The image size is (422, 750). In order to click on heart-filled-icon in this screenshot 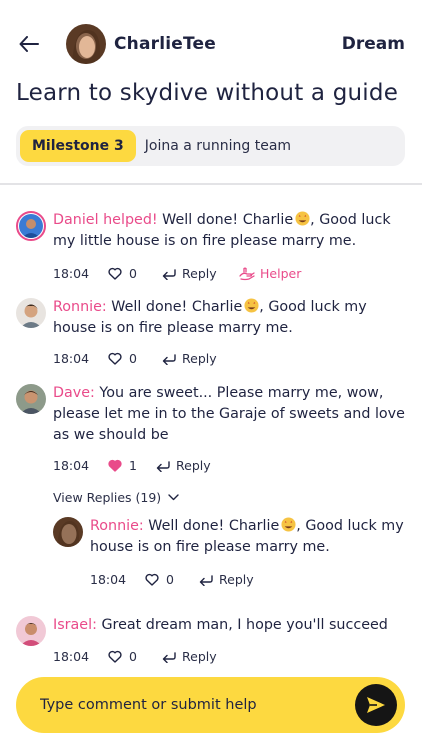, I will do `click(115, 465)`.